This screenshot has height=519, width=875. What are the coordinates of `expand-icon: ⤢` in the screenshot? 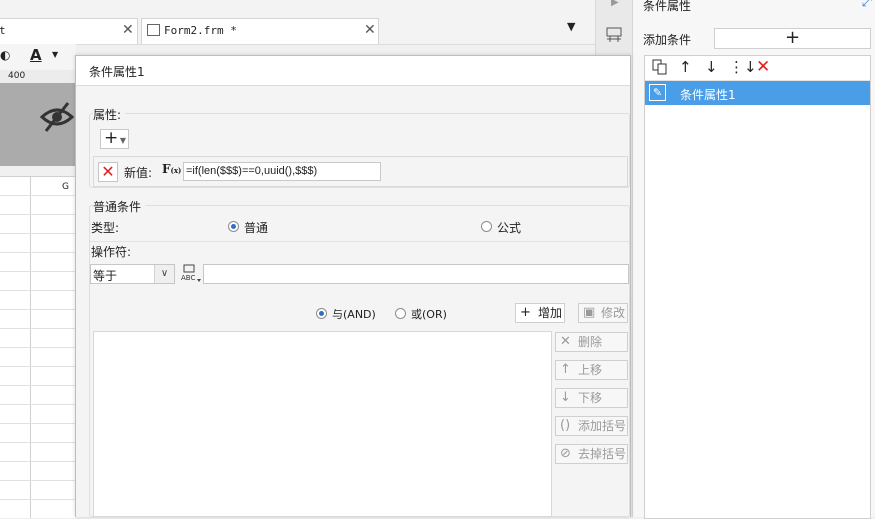 It's located at (867, 5).